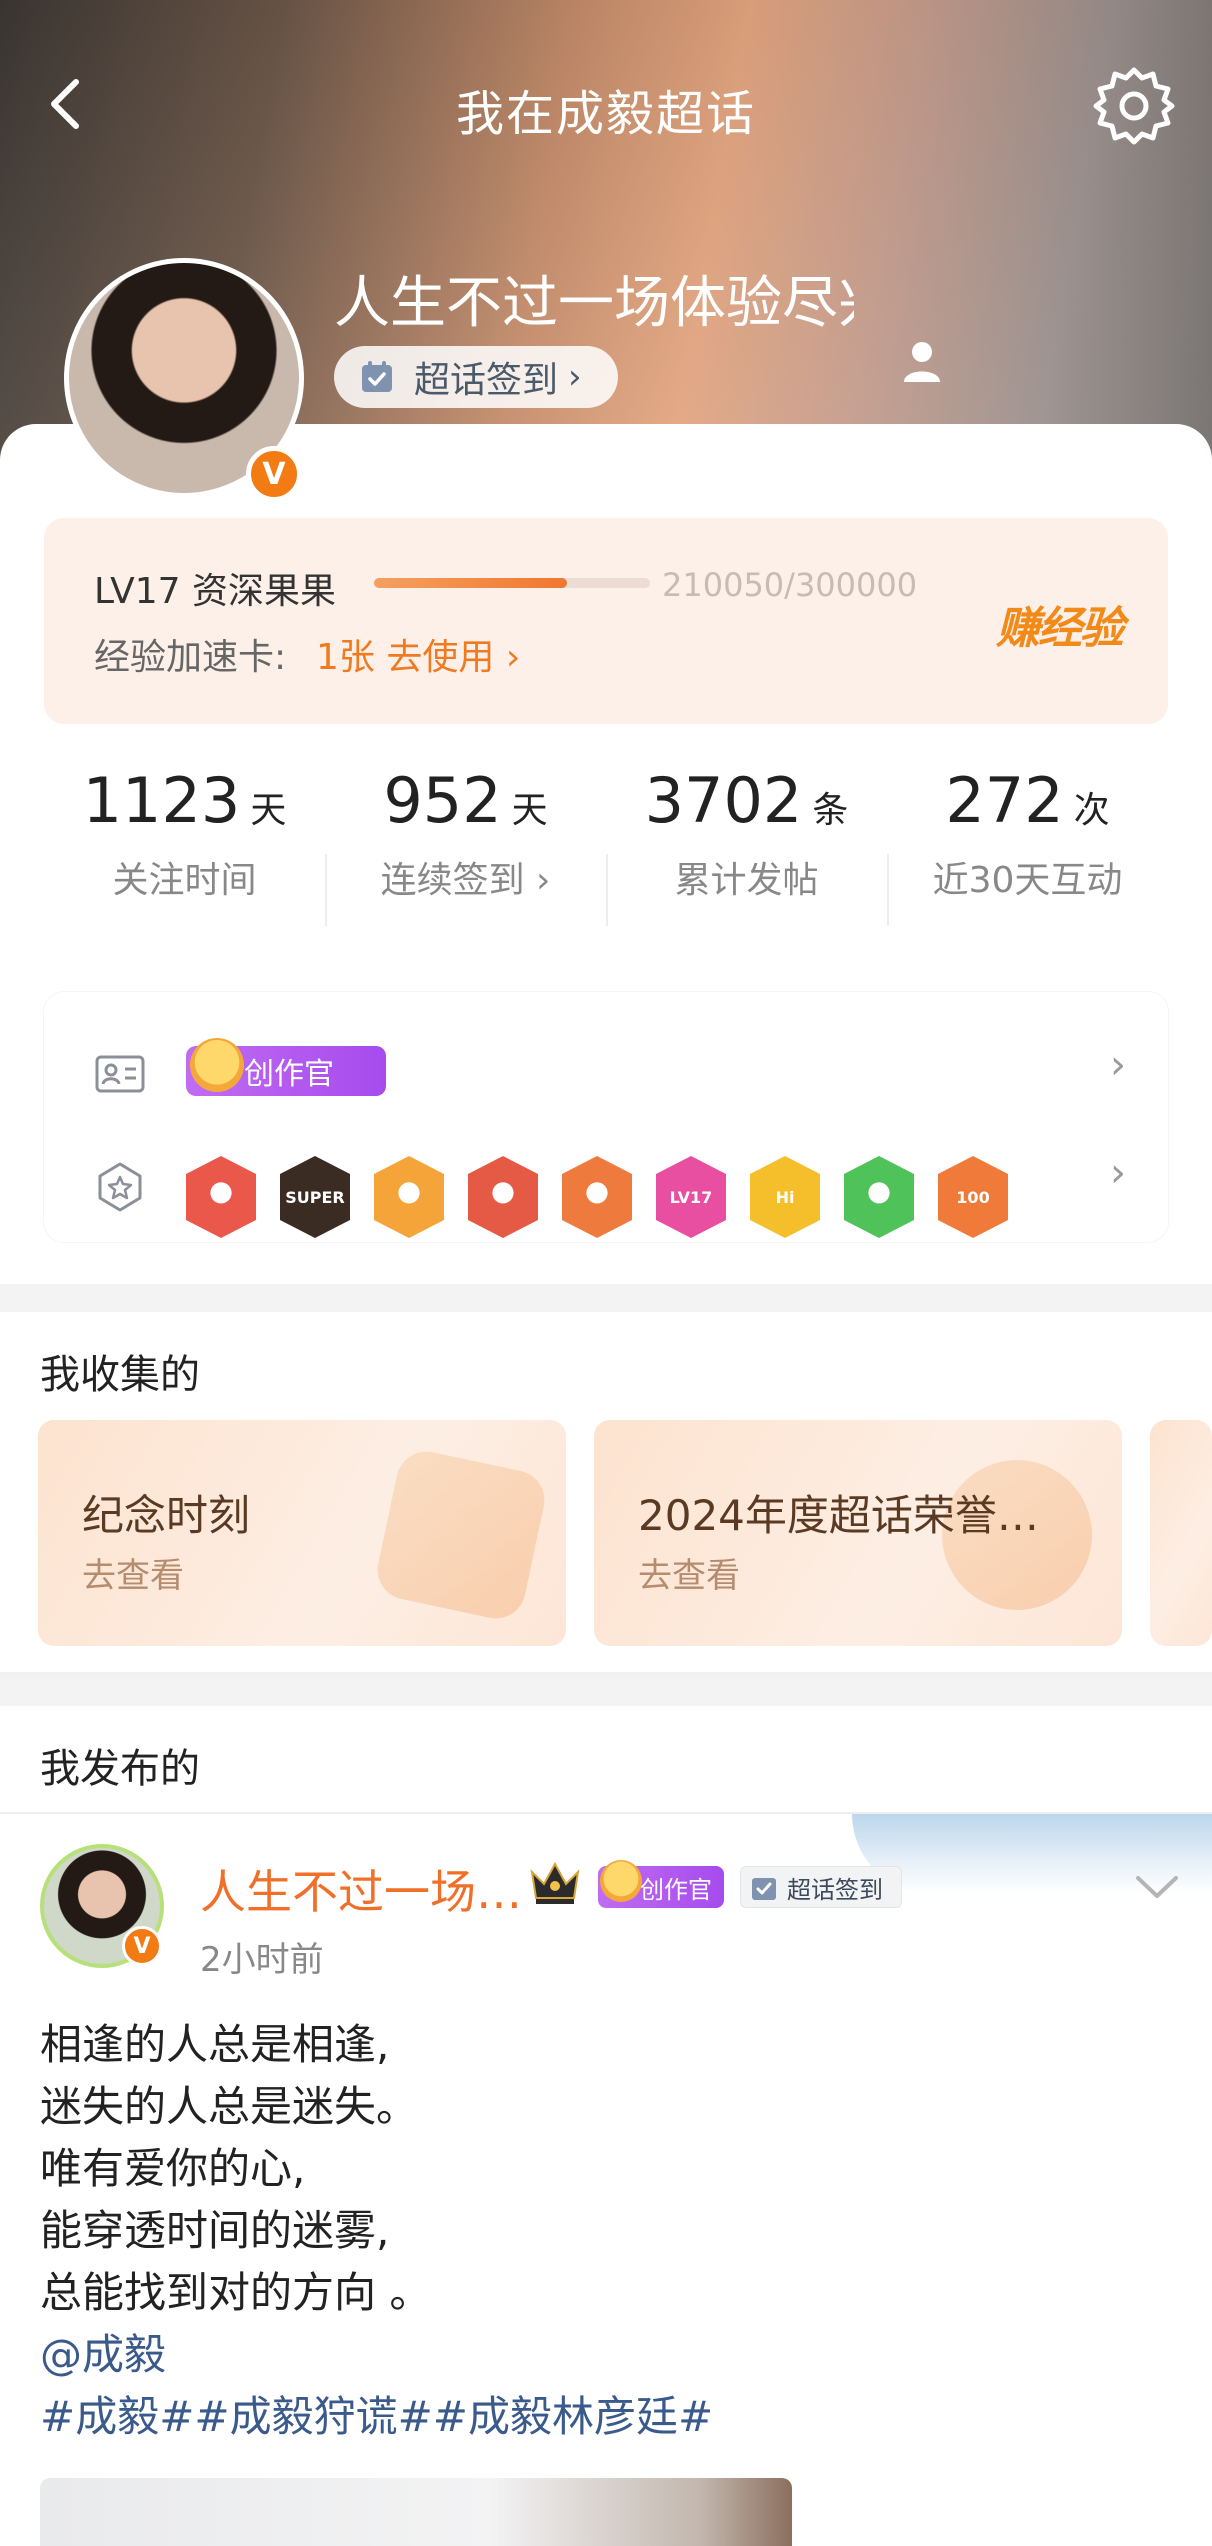 This screenshot has height=2546, width=1212. I want to click on stat-value: 1123, so click(161, 800).